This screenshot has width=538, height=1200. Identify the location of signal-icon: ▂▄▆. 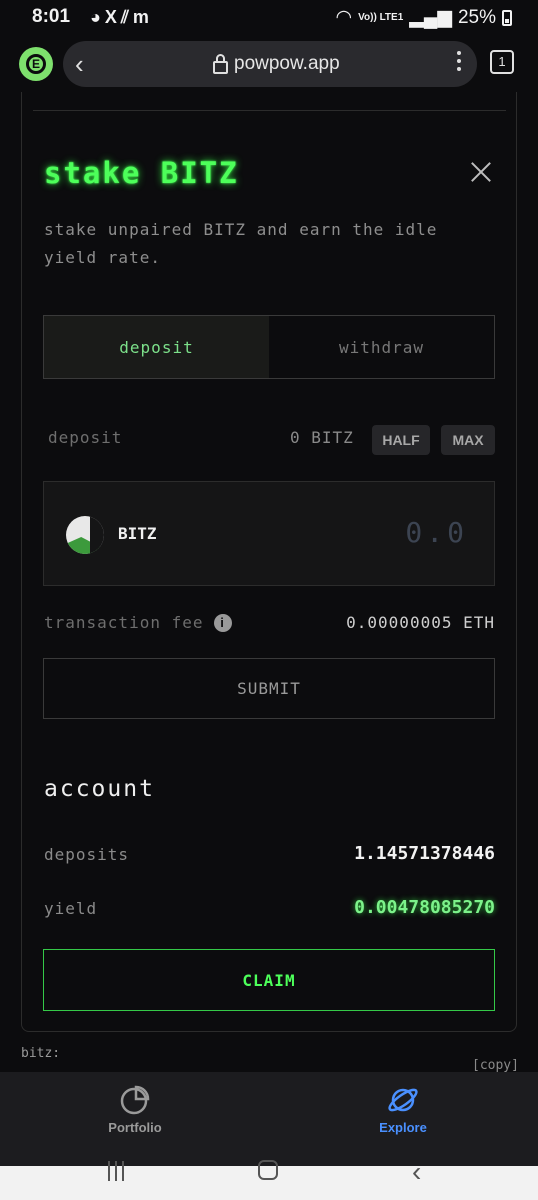
(430, 17).